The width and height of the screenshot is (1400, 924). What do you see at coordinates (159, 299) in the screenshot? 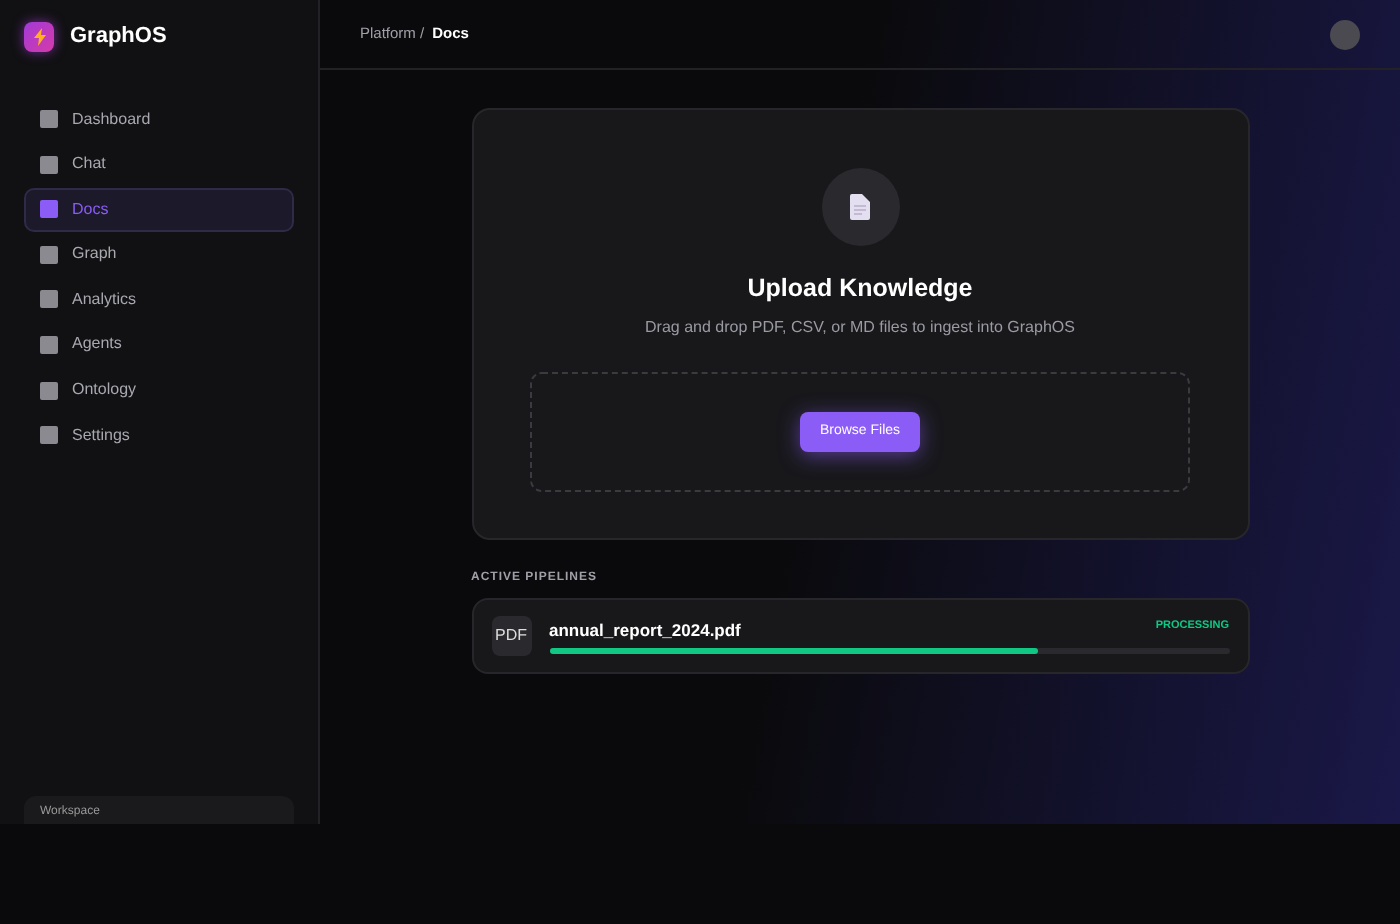
I see `sidebar-item: Analytics` at bounding box center [159, 299].